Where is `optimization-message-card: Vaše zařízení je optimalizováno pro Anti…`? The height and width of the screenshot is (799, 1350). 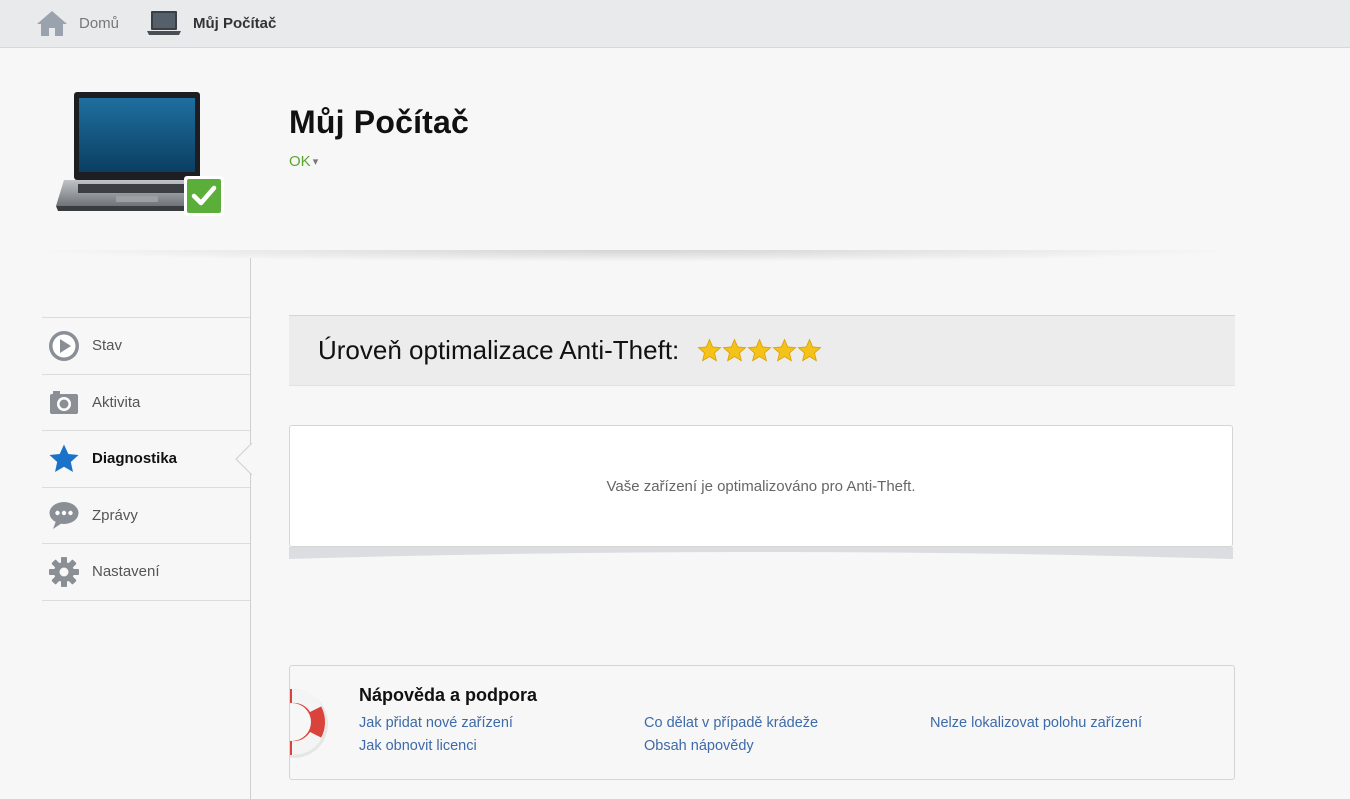 optimization-message-card: Vaše zařízení je optimalizováno pro Anti… is located at coordinates (761, 486).